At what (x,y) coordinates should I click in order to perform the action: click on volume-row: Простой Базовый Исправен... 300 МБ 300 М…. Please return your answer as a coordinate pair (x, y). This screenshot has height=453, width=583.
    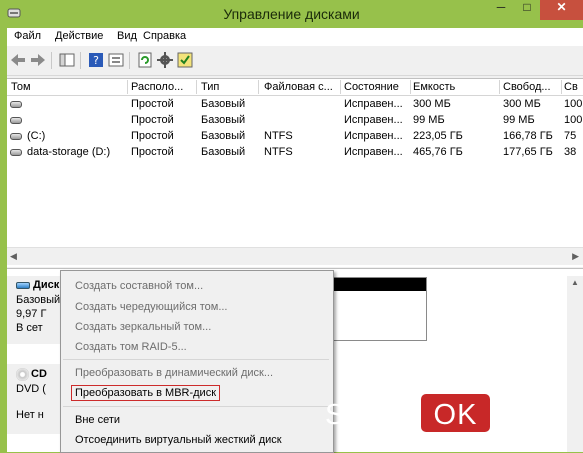
    Looking at the image, I should click on (295, 105).